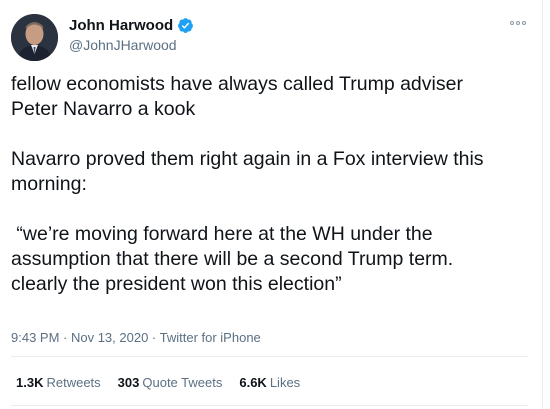 This screenshot has height=409, width=550. I want to click on likes-count: 6.6K, so click(253, 382).